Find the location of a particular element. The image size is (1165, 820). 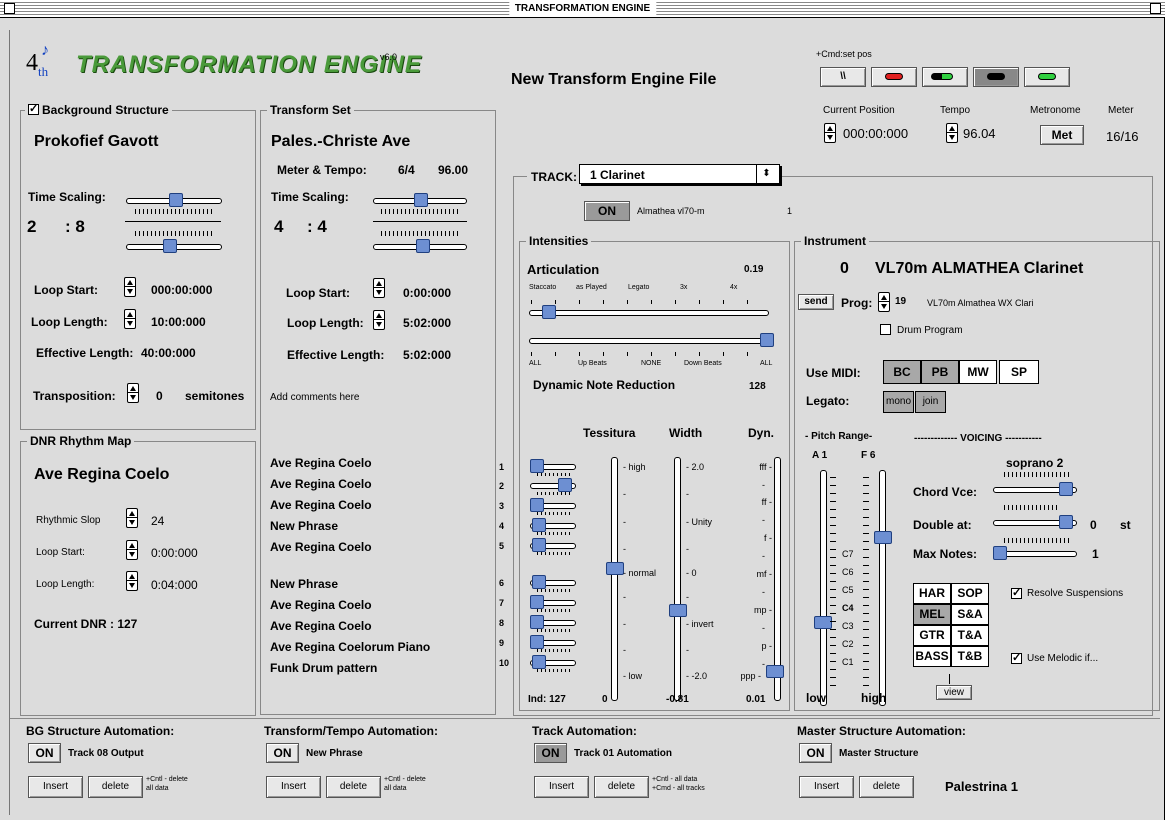

bg-transposition-stepper is located at coordinates (133, 393).